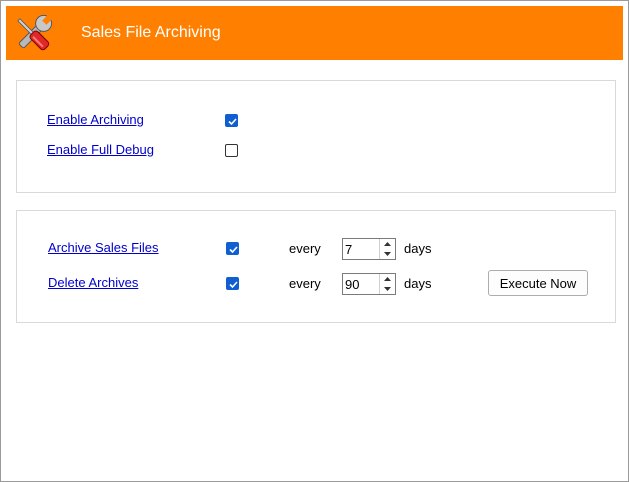 The image size is (629, 482). I want to click on archive-days-arrows, so click(387, 249).